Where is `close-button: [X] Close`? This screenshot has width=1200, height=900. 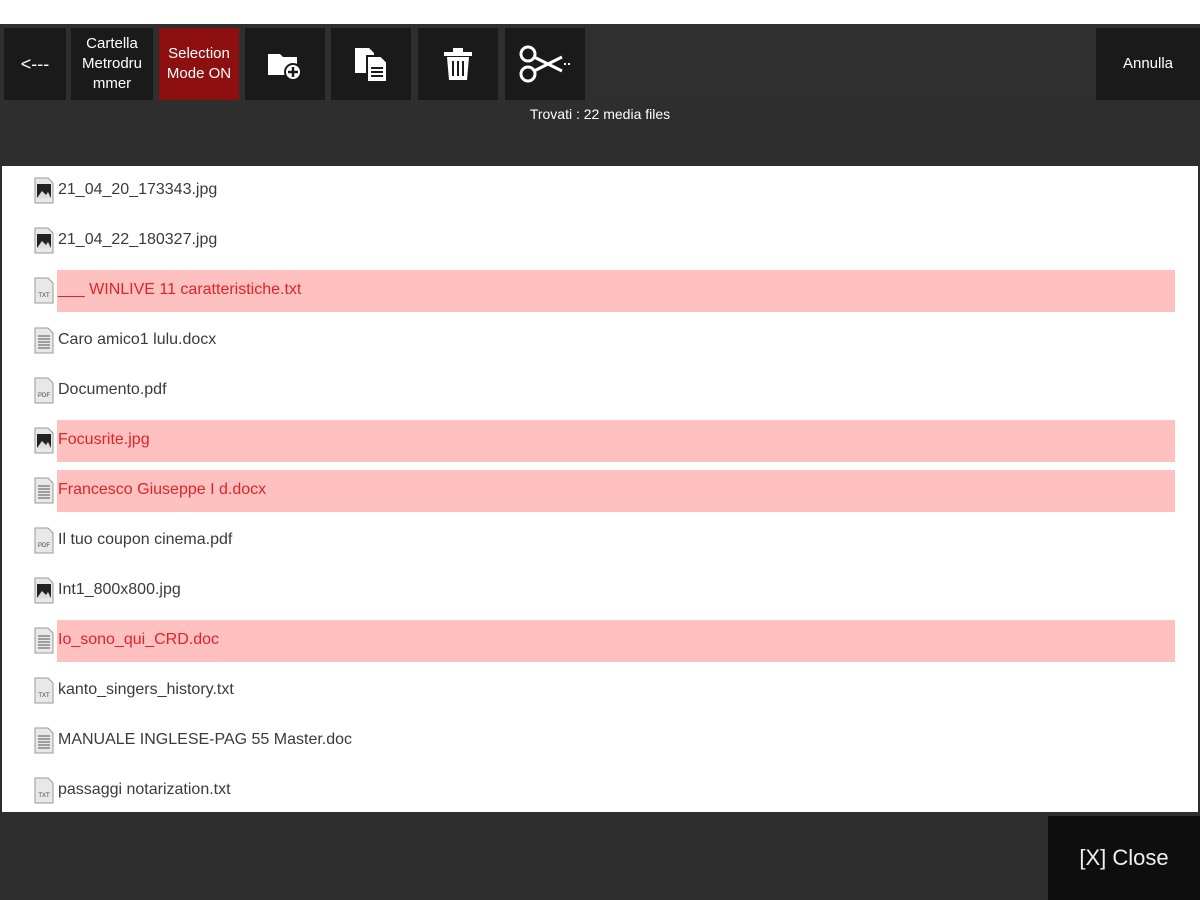
close-button: [X] Close is located at coordinates (1124, 858).